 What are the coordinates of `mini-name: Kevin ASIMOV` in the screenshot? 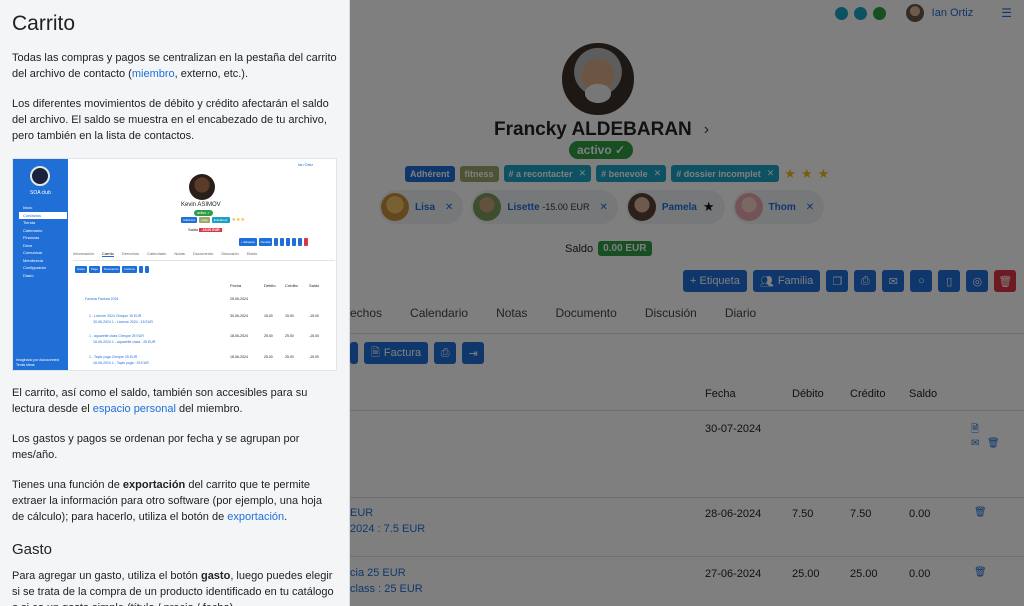 It's located at (201, 205).